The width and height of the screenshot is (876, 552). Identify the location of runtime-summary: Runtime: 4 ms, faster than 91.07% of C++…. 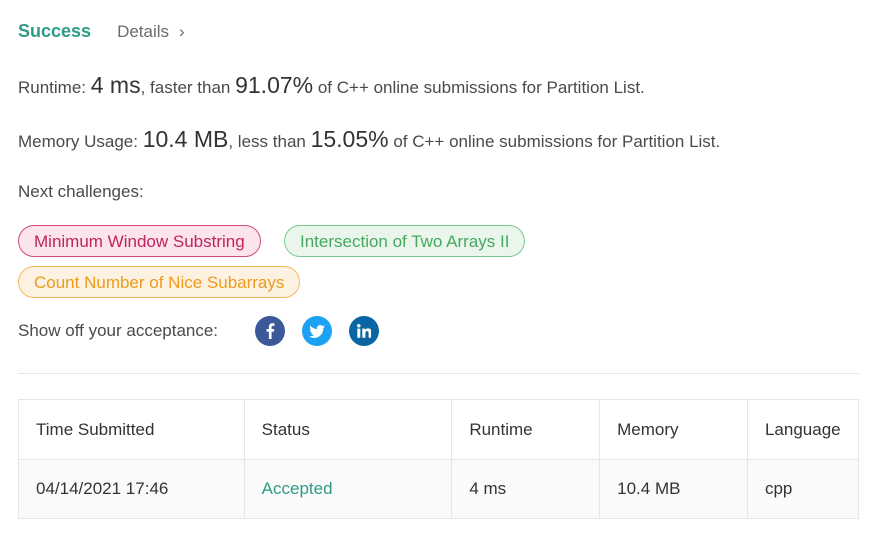
(331, 85).